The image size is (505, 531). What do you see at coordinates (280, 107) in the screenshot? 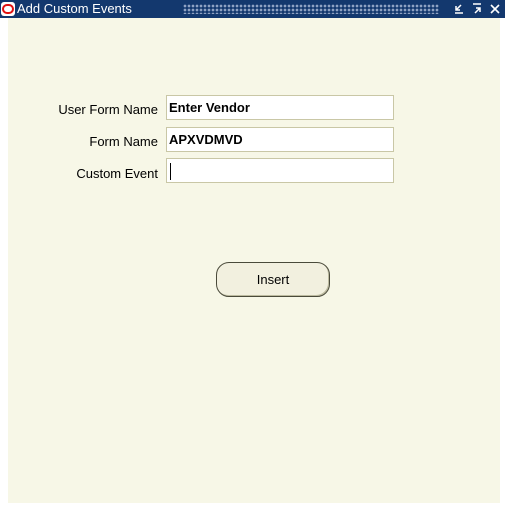
I see `user-form-name-field: Enter Vendor` at bounding box center [280, 107].